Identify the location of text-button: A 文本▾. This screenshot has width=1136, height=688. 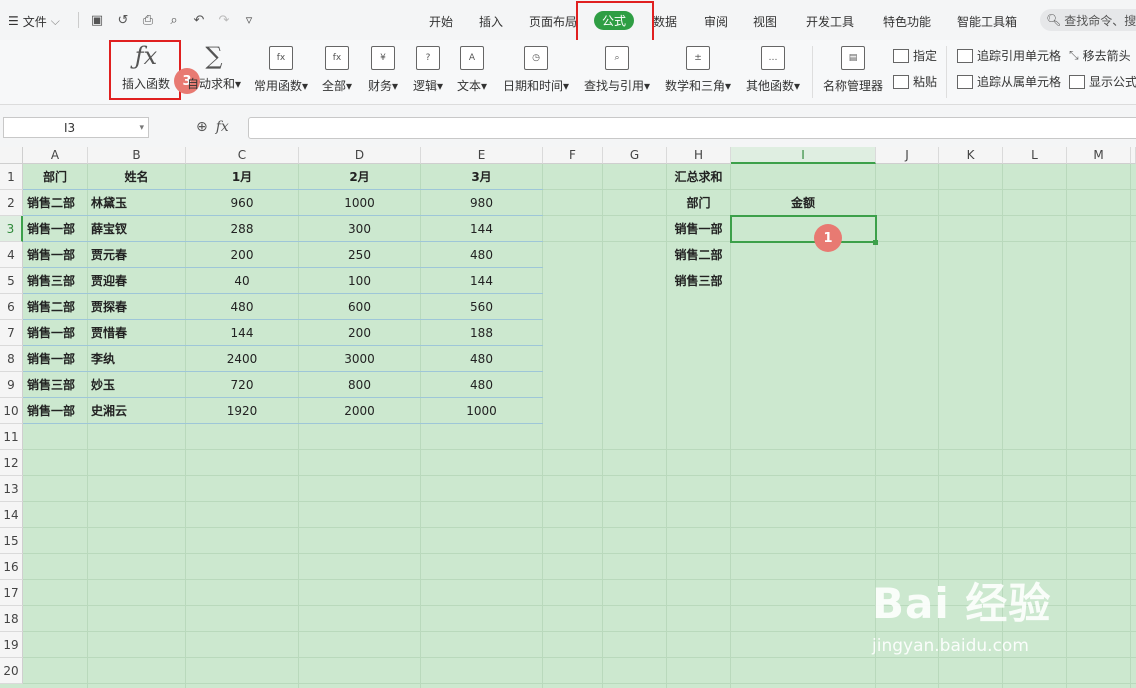
(472, 68).